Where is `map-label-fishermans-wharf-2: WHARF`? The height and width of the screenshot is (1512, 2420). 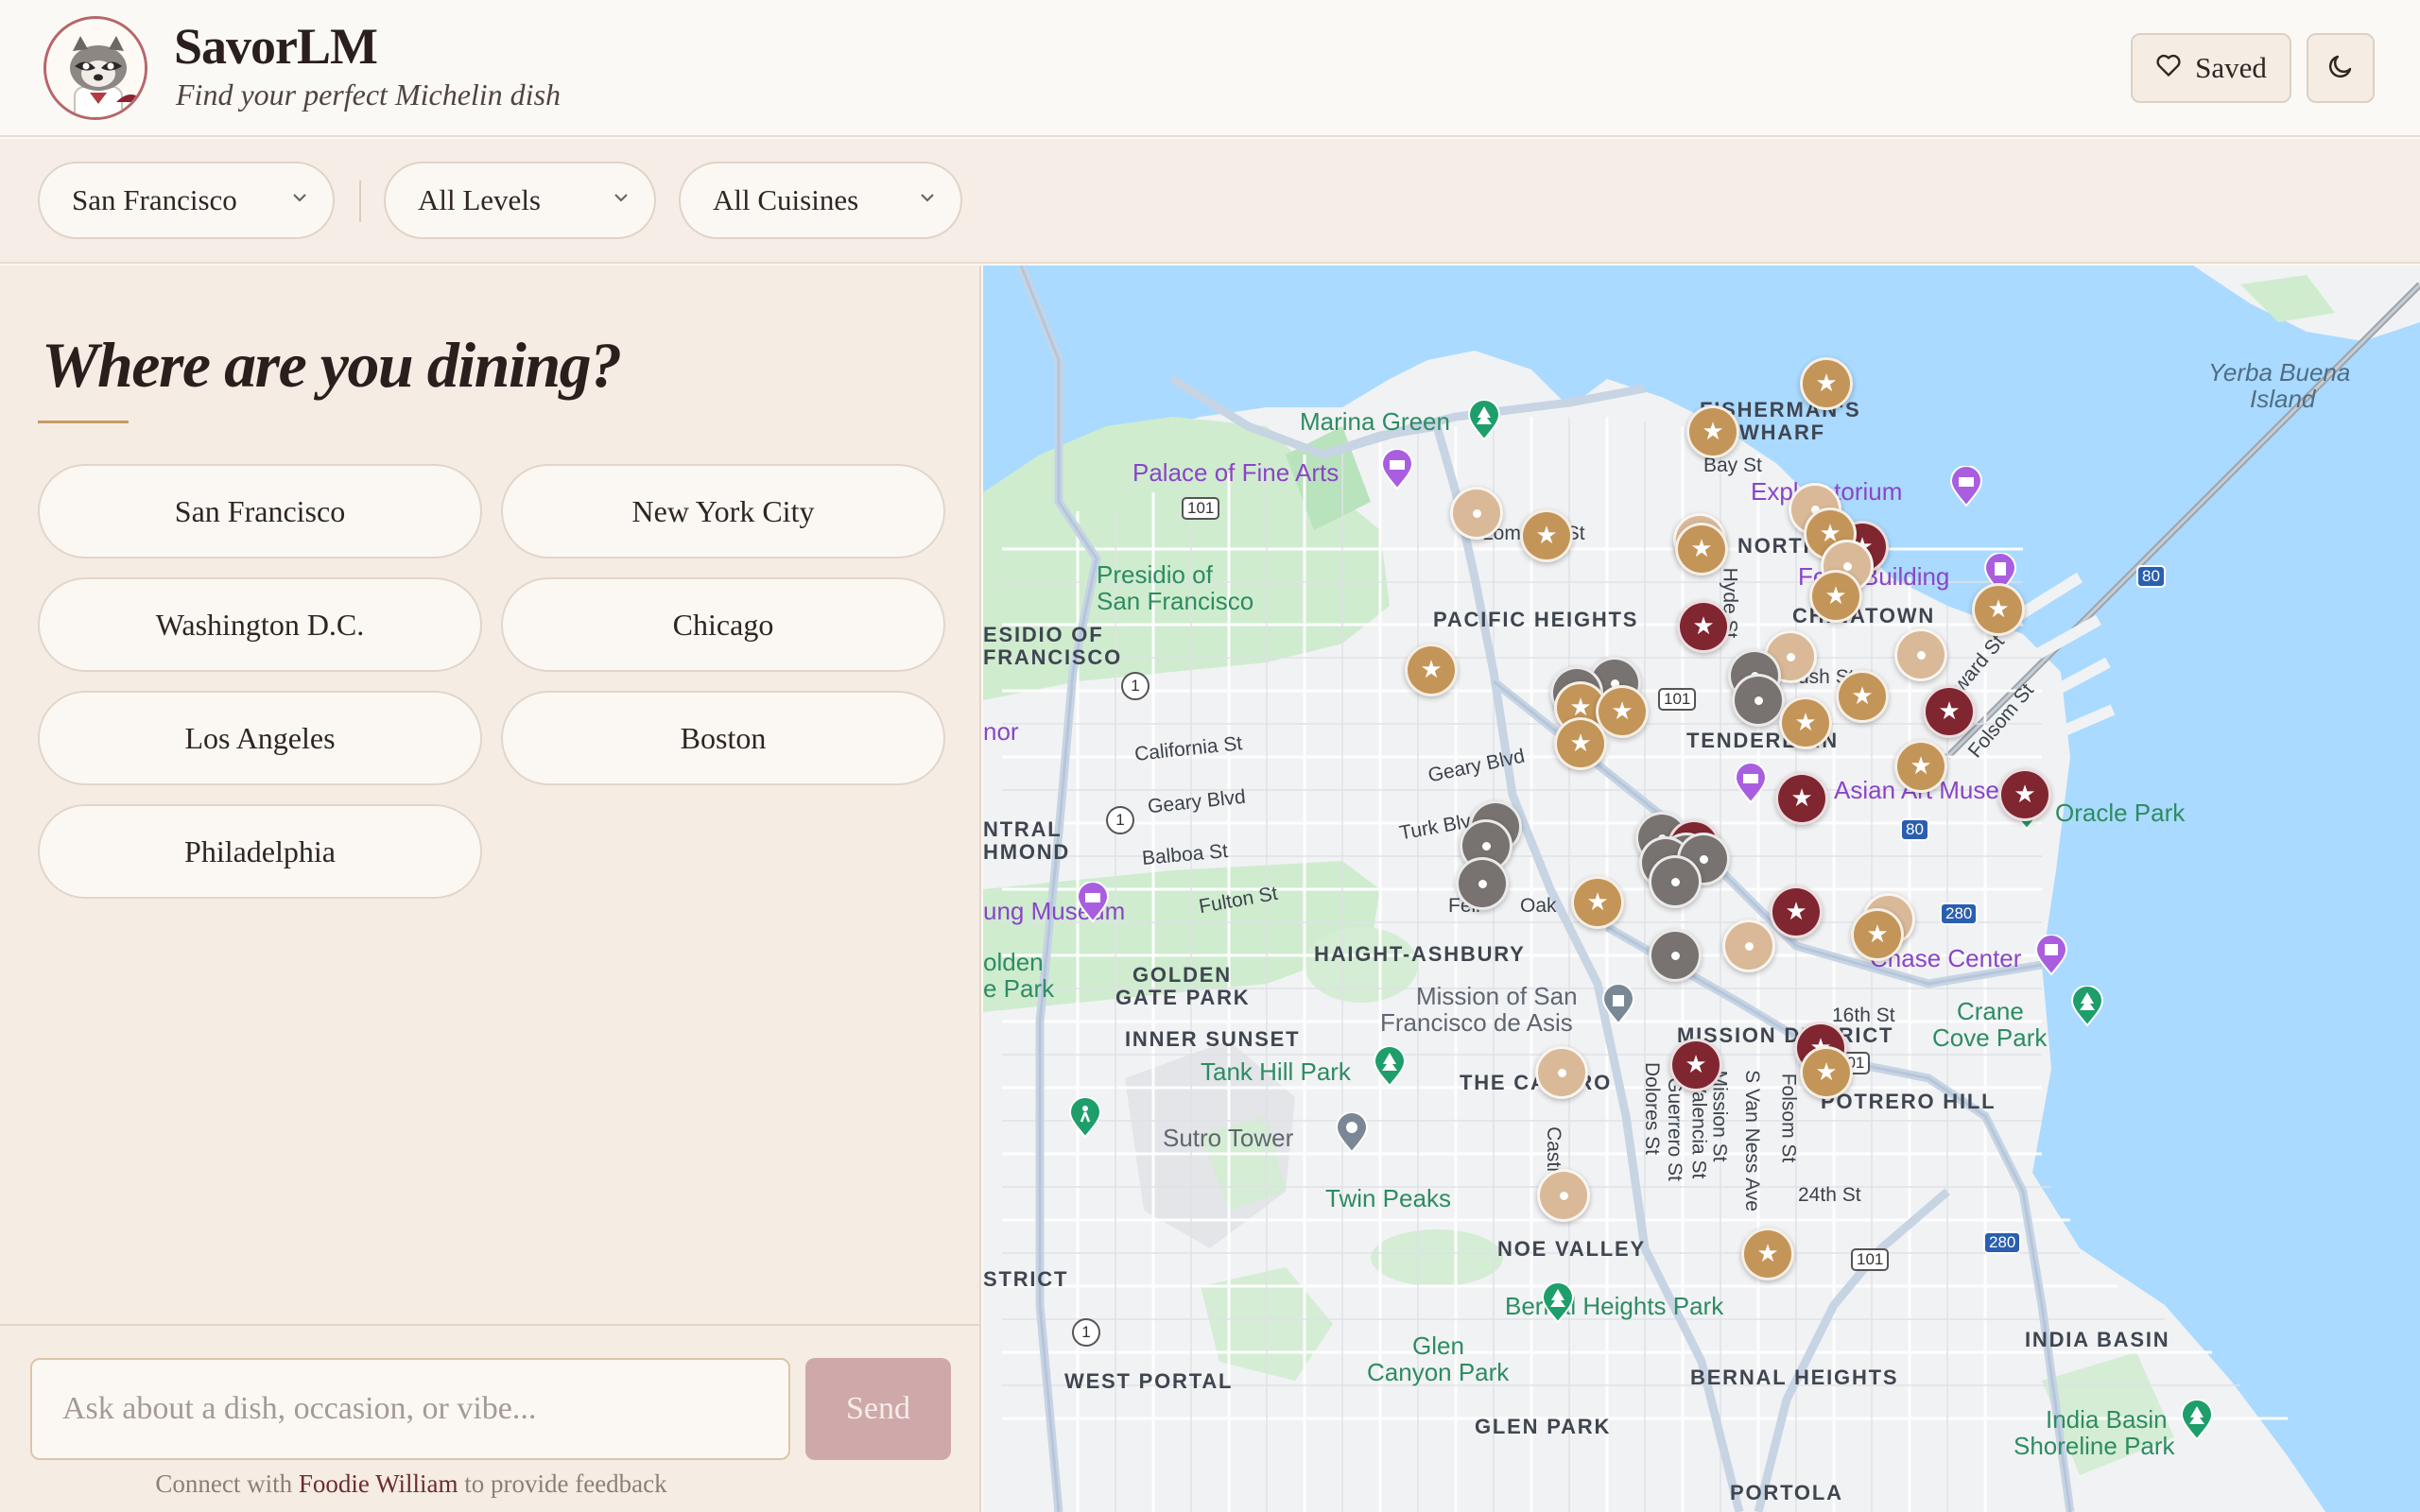 map-label-fishermans-wharf-2: WHARF is located at coordinates (1782, 432).